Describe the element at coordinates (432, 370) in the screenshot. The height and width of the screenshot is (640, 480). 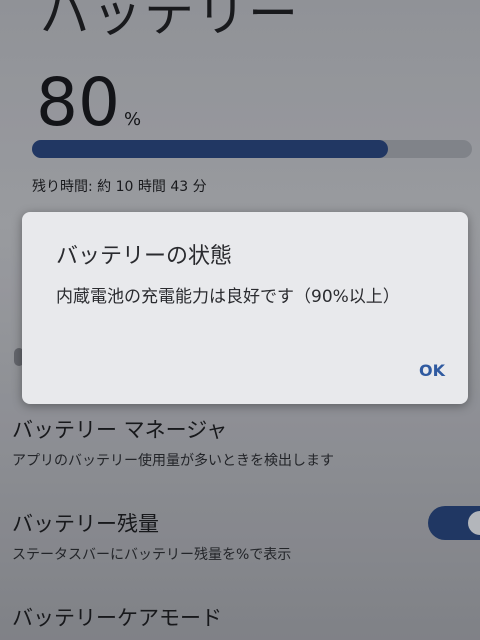
I see `ok-button: OK` at that location.